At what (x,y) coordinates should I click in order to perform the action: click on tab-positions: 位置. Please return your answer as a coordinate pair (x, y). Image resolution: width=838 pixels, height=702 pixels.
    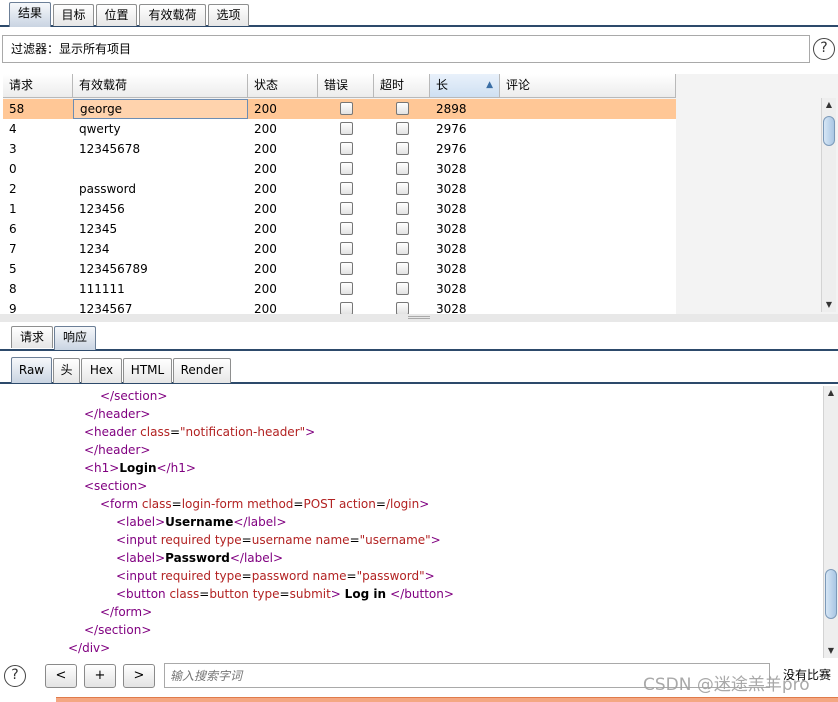
    Looking at the image, I should click on (116, 15).